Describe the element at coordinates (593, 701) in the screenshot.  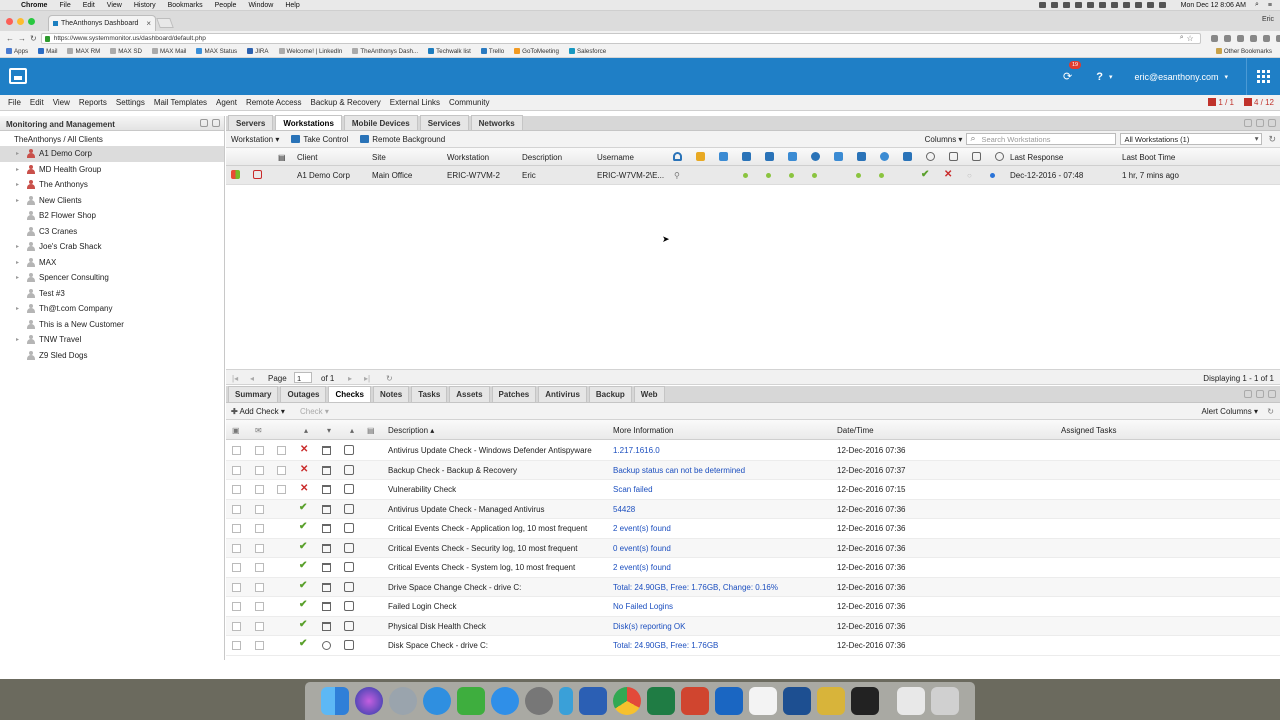
I see `word-icon` at that location.